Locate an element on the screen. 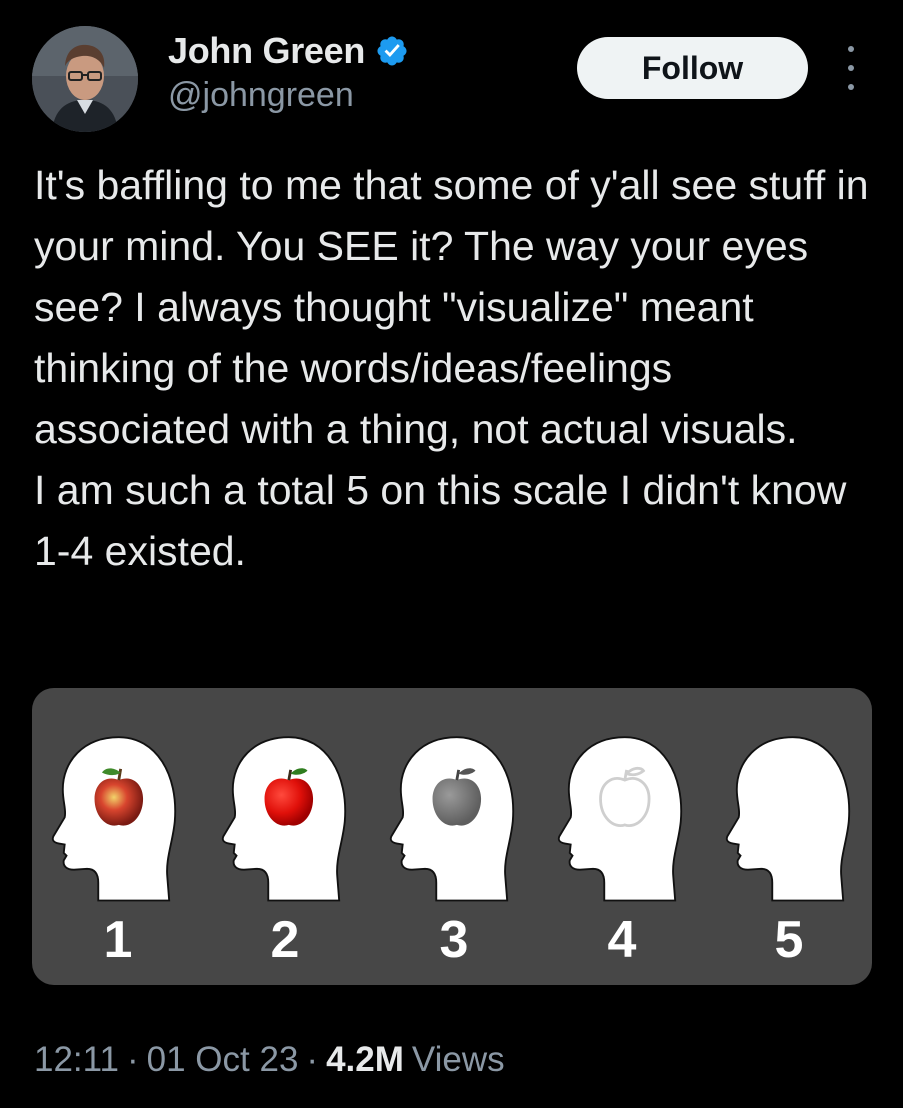  more-vertical-icon is located at coordinates (851, 68).